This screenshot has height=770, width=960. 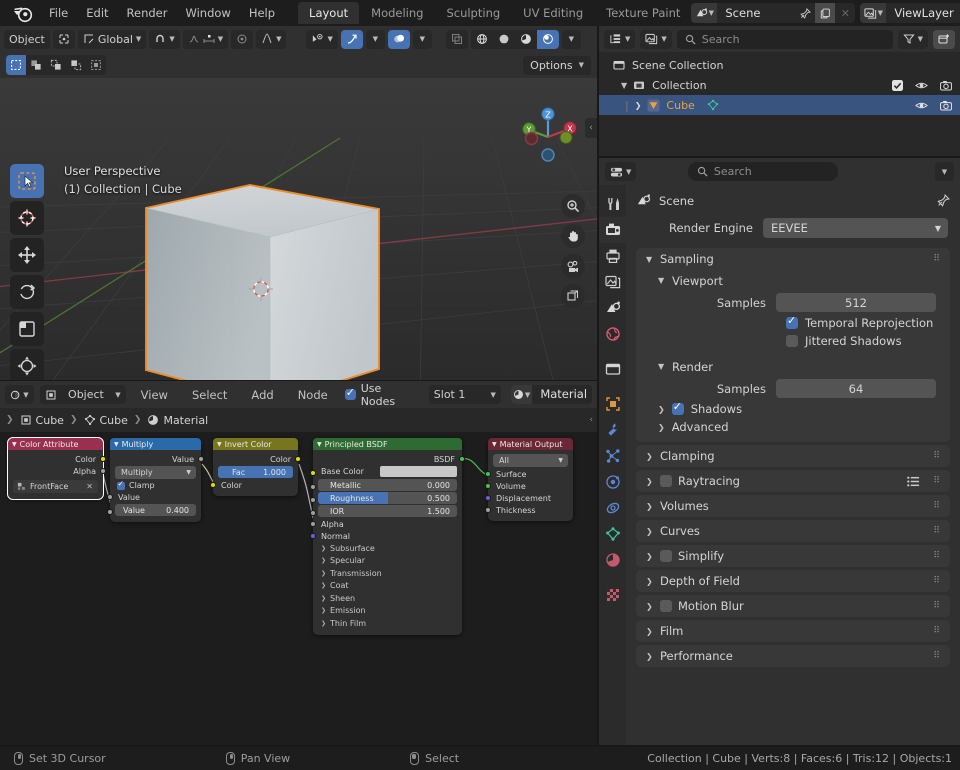 What do you see at coordinates (89, 486) in the screenshot?
I see `clear-attribute-icon: ✕` at bounding box center [89, 486].